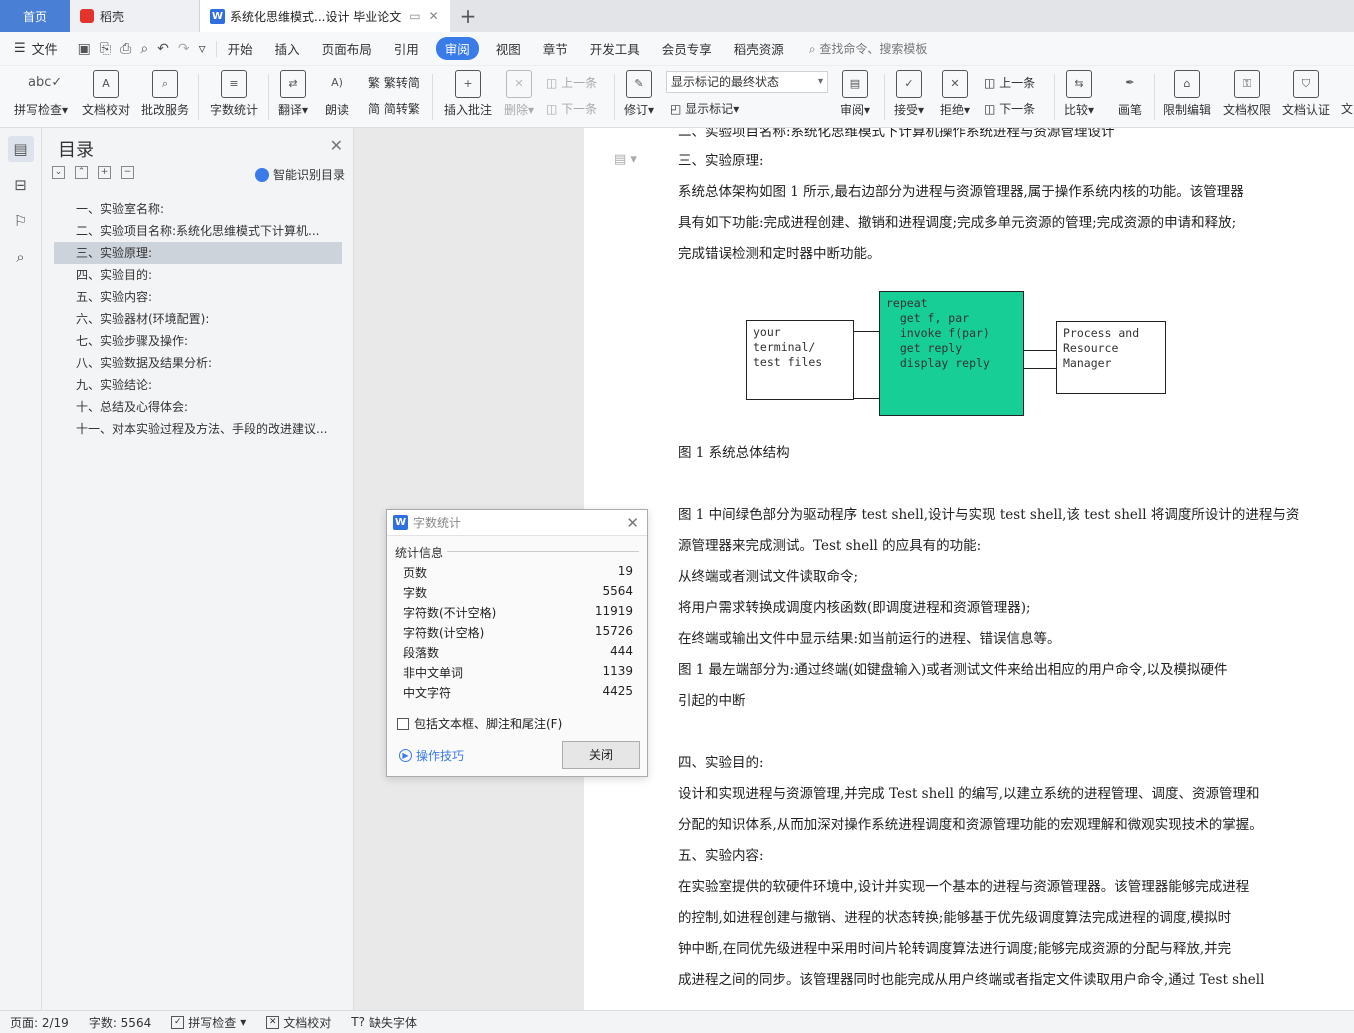 Image resolution: width=1354 pixels, height=1033 pixels. I want to click on reject-button: ✕ 拒绝▾, so click(955, 94).